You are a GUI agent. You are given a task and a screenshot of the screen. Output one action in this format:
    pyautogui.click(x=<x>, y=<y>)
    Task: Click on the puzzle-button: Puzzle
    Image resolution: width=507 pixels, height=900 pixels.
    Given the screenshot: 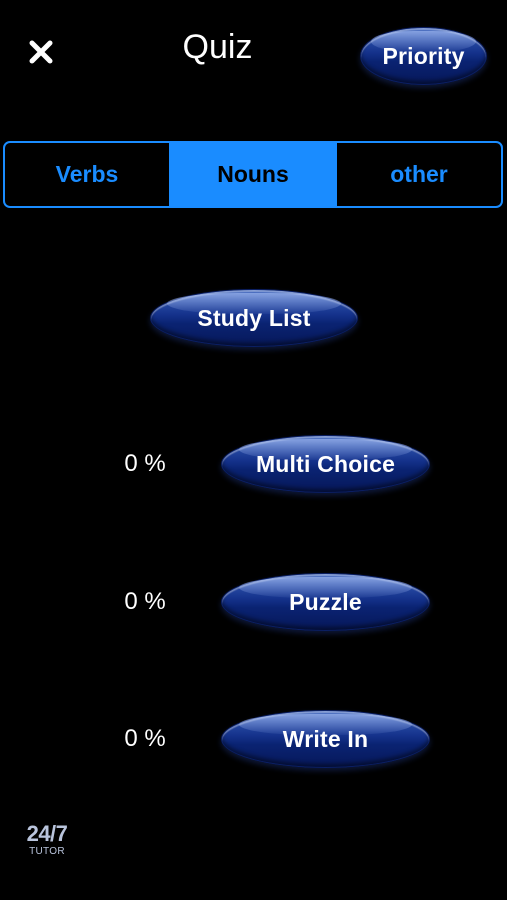 What is the action you would take?
    pyautogui.click(x=325, y=602)
    